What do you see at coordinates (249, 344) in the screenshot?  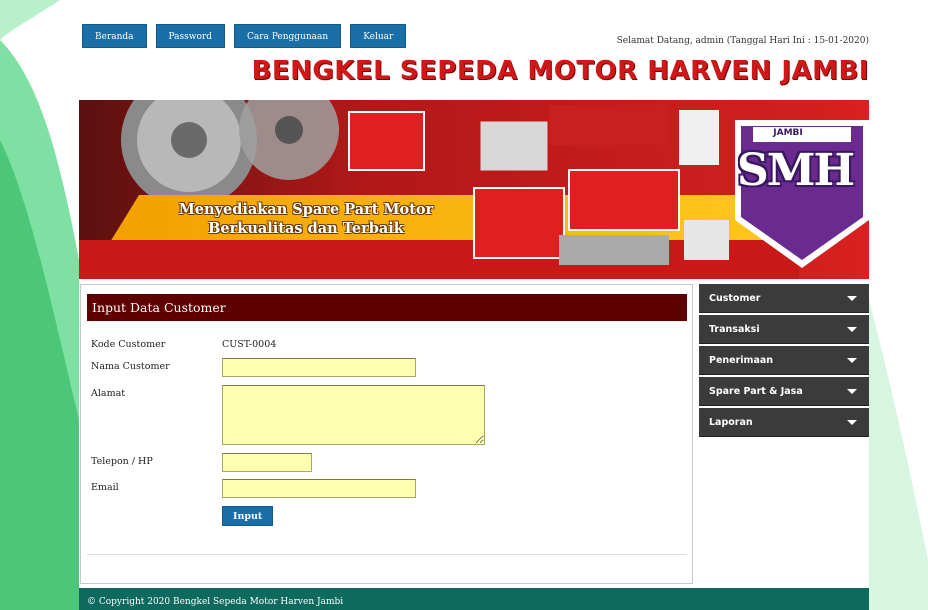 I see `kode-customer-value: CUST-0004` at bounding box center [249, 344].